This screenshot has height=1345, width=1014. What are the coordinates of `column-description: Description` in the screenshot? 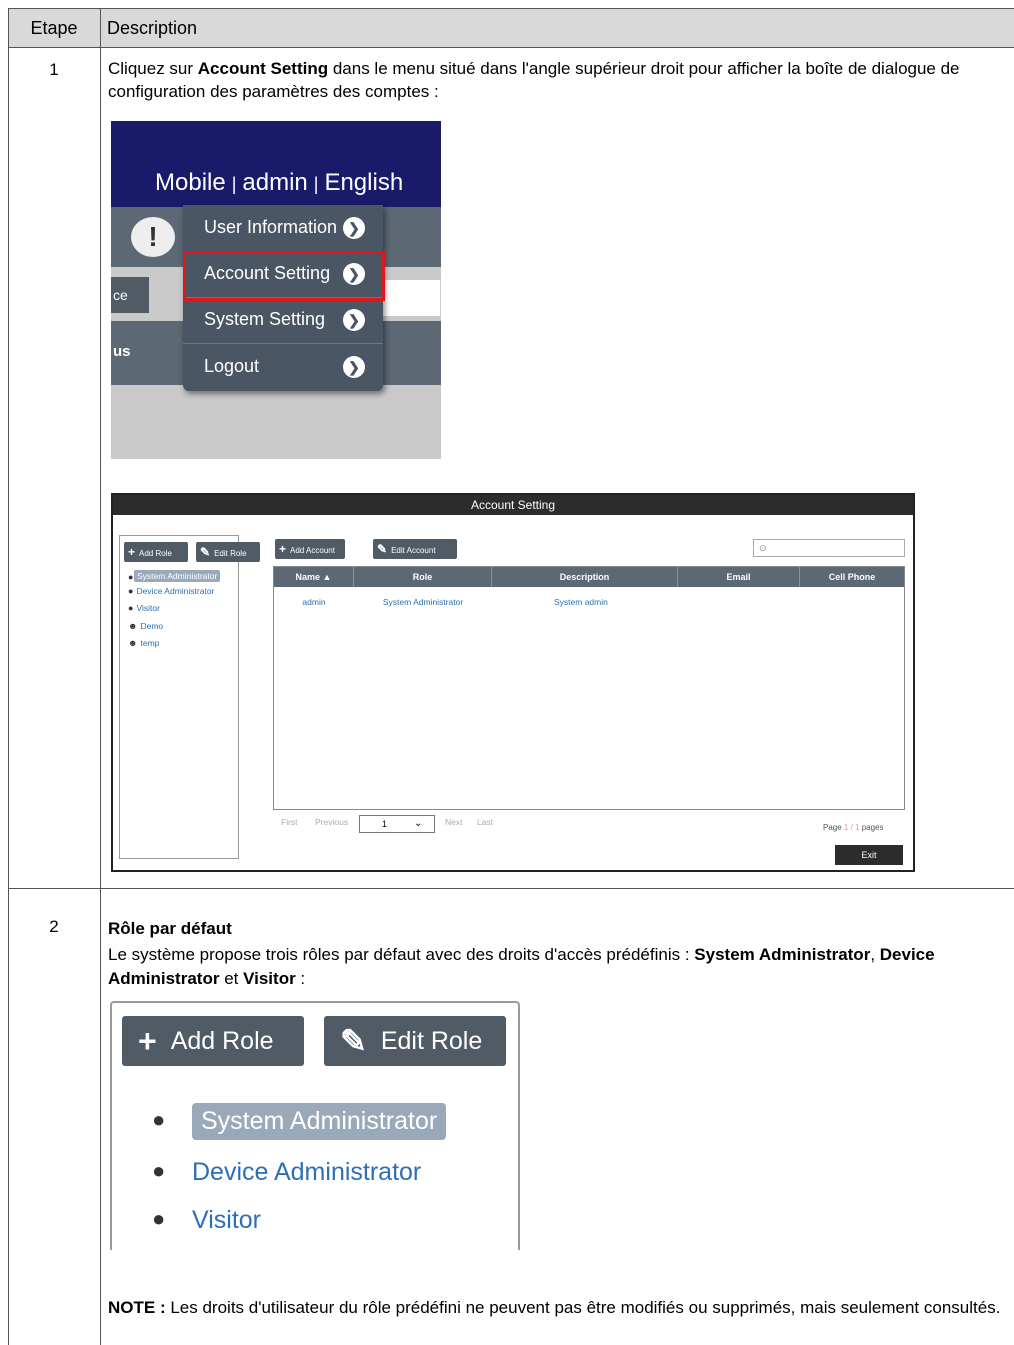 It's located at (585, 577).